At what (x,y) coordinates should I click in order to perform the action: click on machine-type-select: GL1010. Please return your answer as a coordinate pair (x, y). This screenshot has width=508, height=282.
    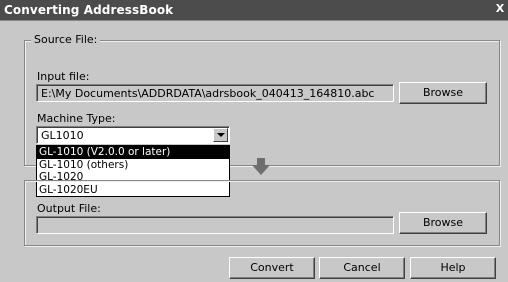
    Looking at the image, I should click on (133, 135).